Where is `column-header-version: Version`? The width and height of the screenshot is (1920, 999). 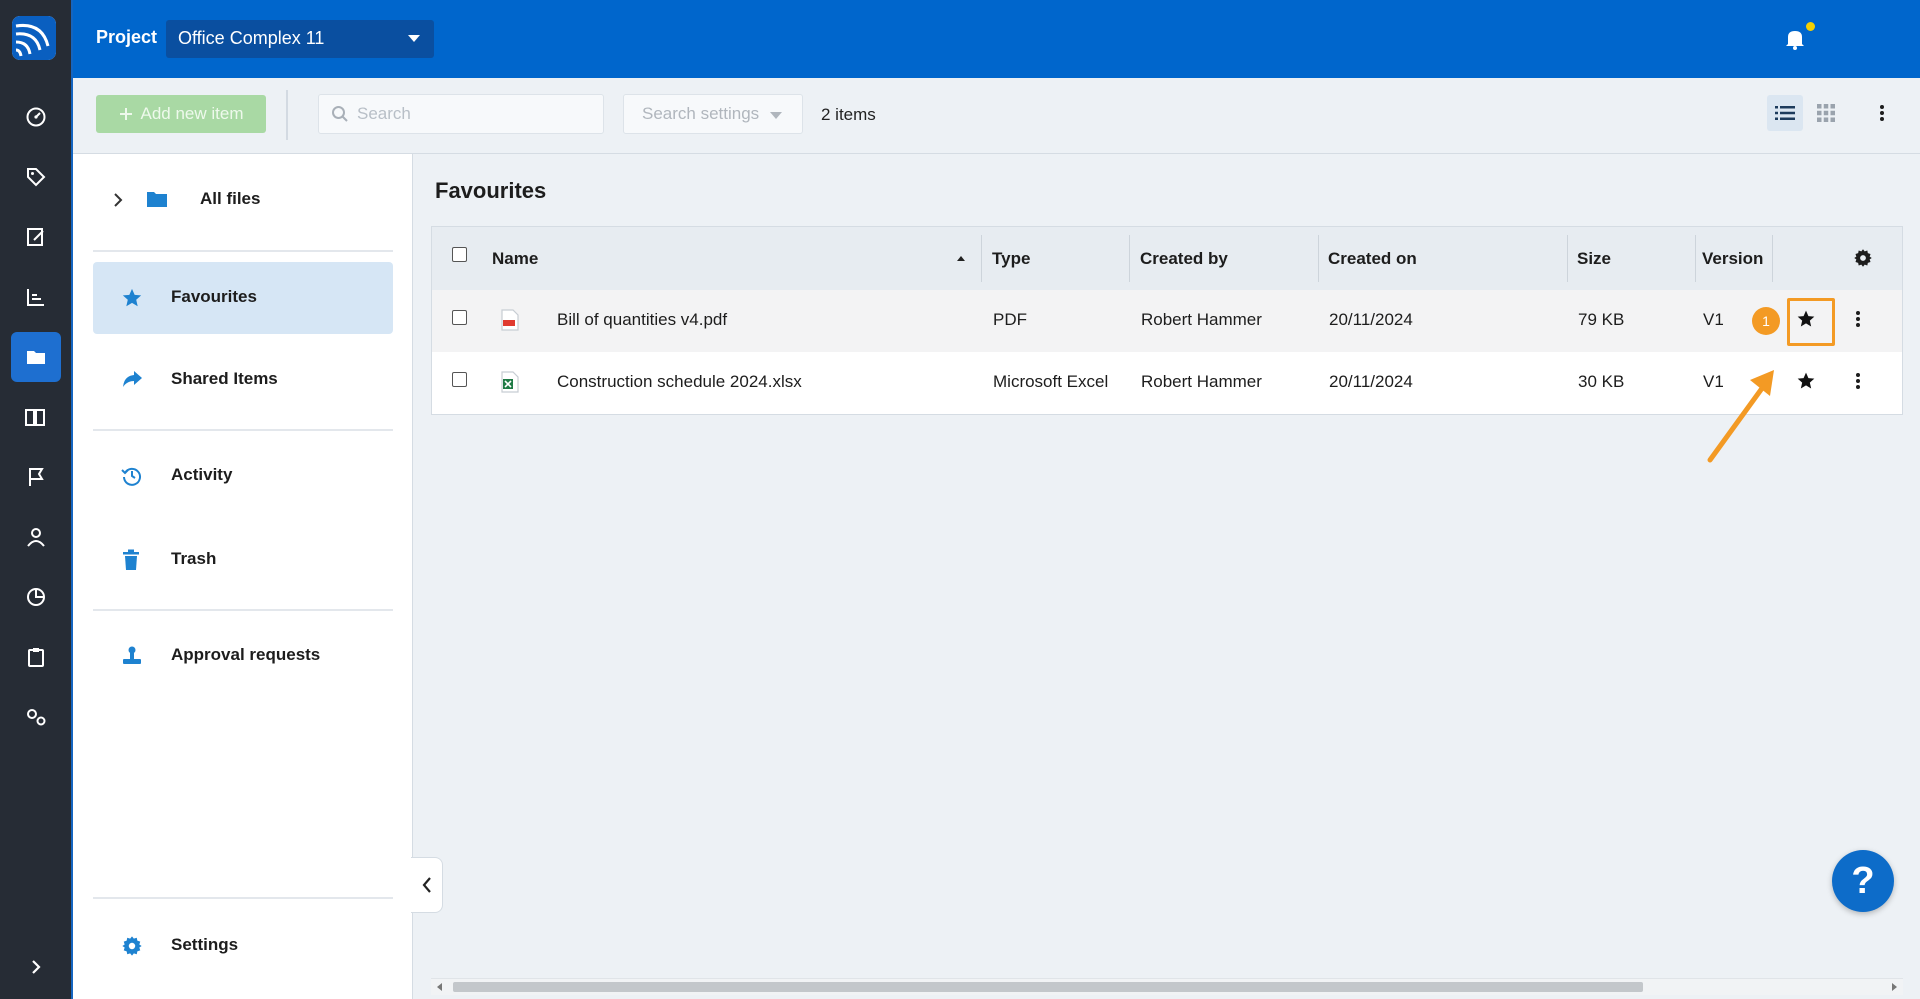 column-header-version: Version is located at coordinates (1732, 259).